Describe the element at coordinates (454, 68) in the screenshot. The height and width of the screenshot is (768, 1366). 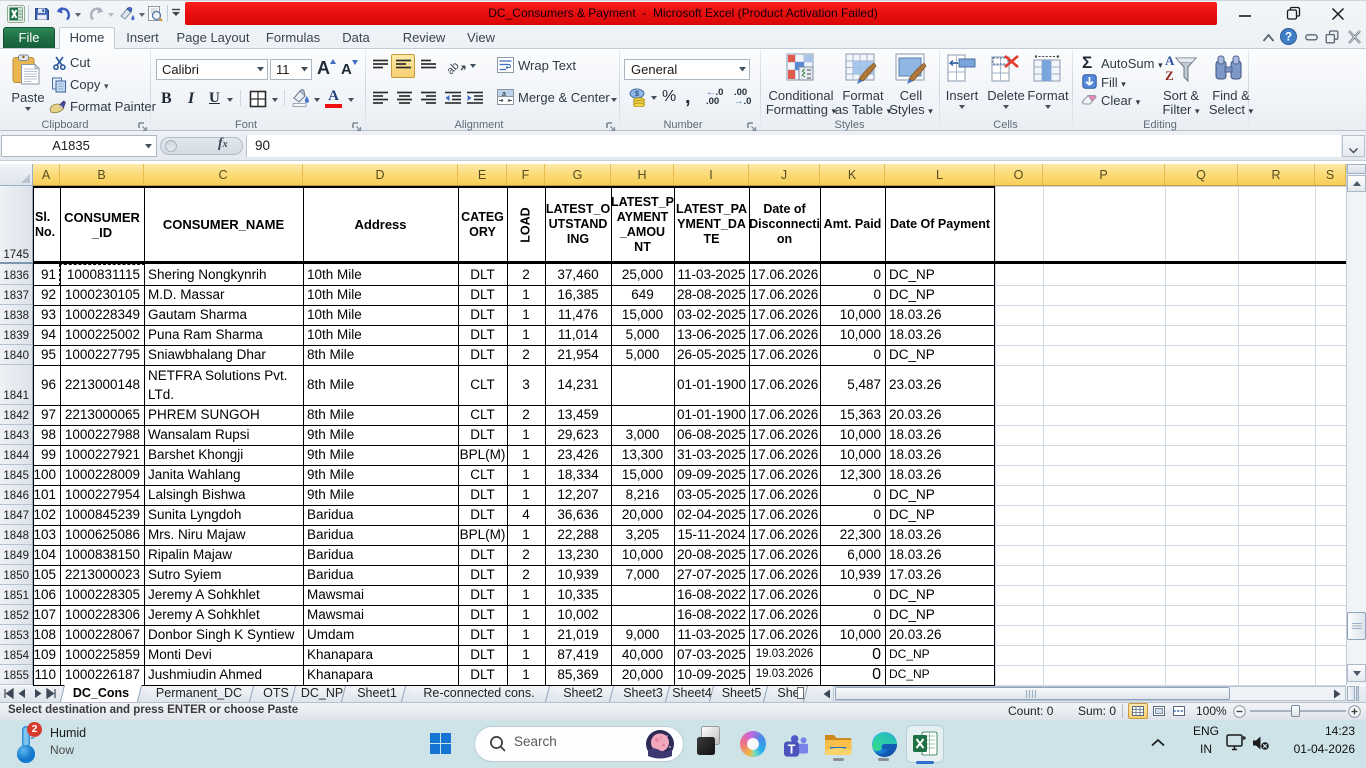
I see `svg-text: ab` at that location.